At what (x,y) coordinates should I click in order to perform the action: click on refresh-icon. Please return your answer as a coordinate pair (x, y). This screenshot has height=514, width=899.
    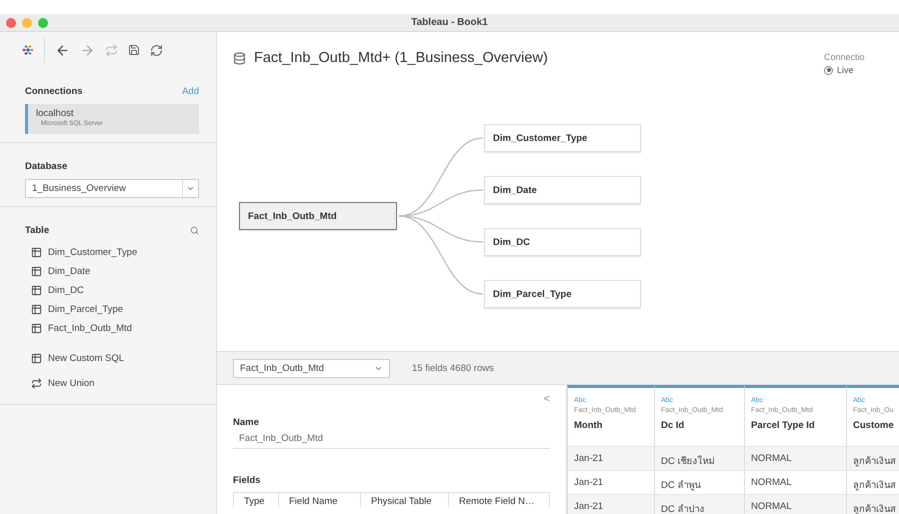
    Looking at the image, I should click on (156, 50).